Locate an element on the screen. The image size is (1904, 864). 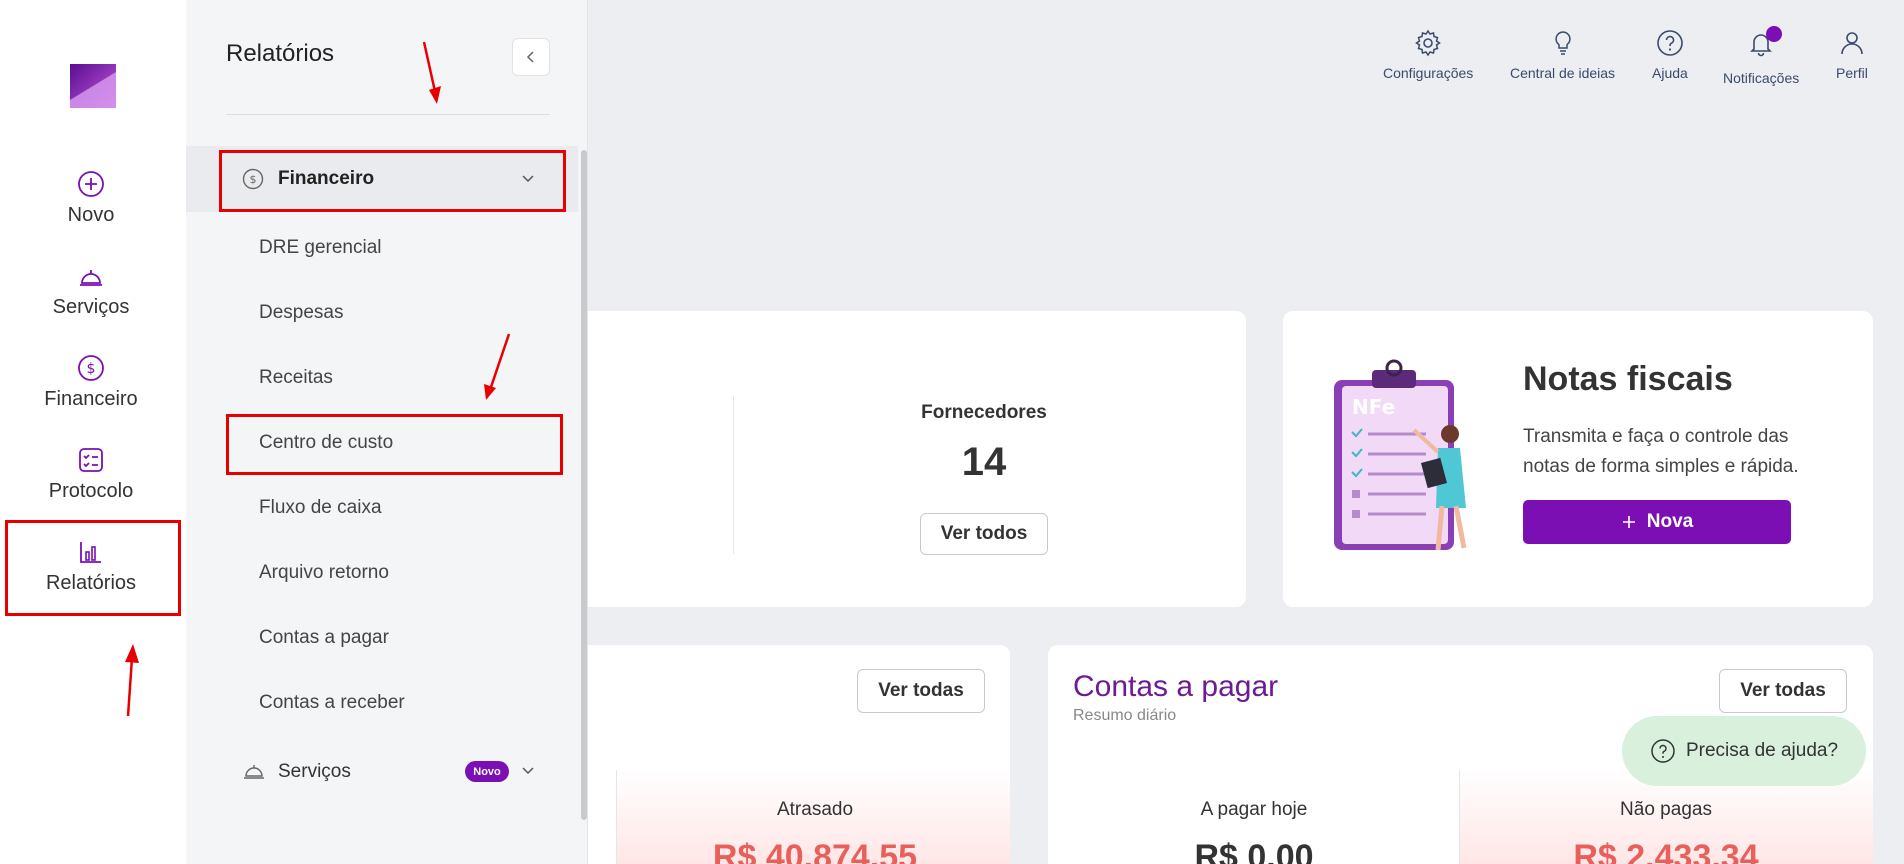
bar-chart-icon is located at coordinates (90, 552).